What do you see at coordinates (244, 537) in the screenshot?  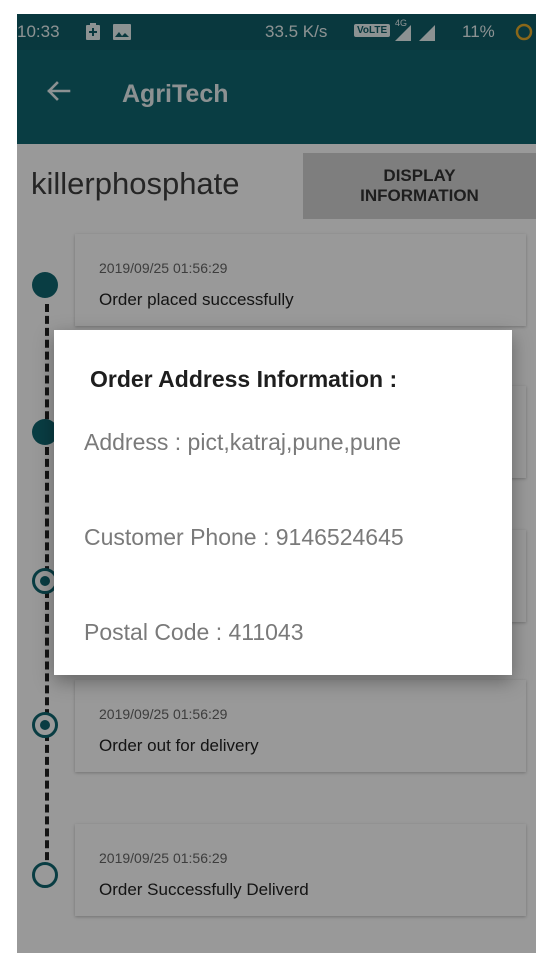 I see `customer-phone-text: Customer Phone : 9146524645` at bounding box center [244, 537].